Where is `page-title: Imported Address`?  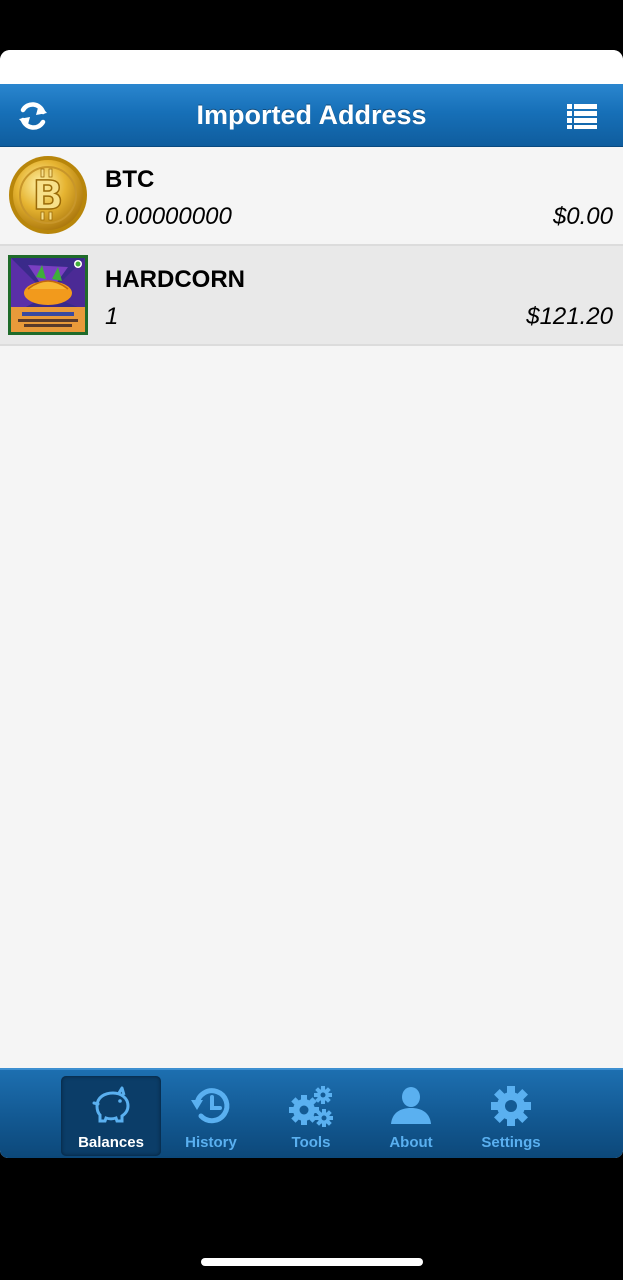 page-title: Imported Address is located at coordinates (311, 115).